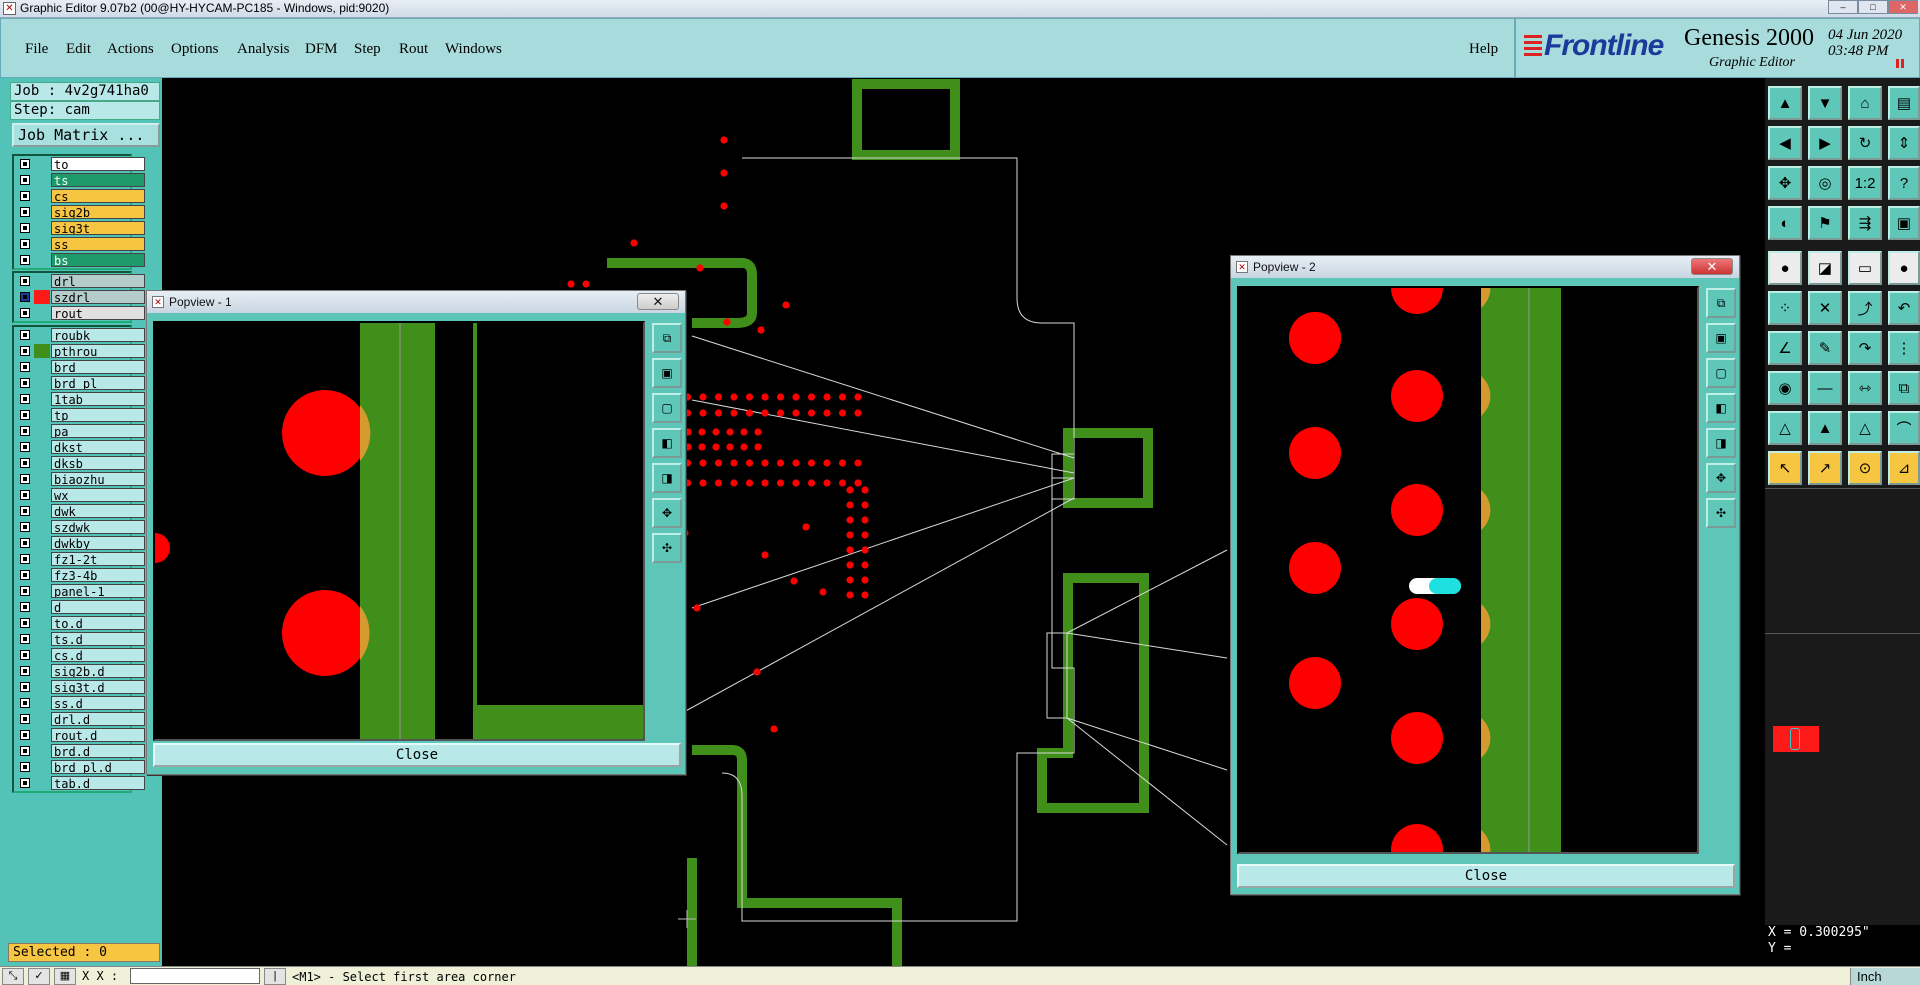 This screenshot has width=1920, height=985. I want to click on layer-name: brd_pl.d, so click(98, 767).